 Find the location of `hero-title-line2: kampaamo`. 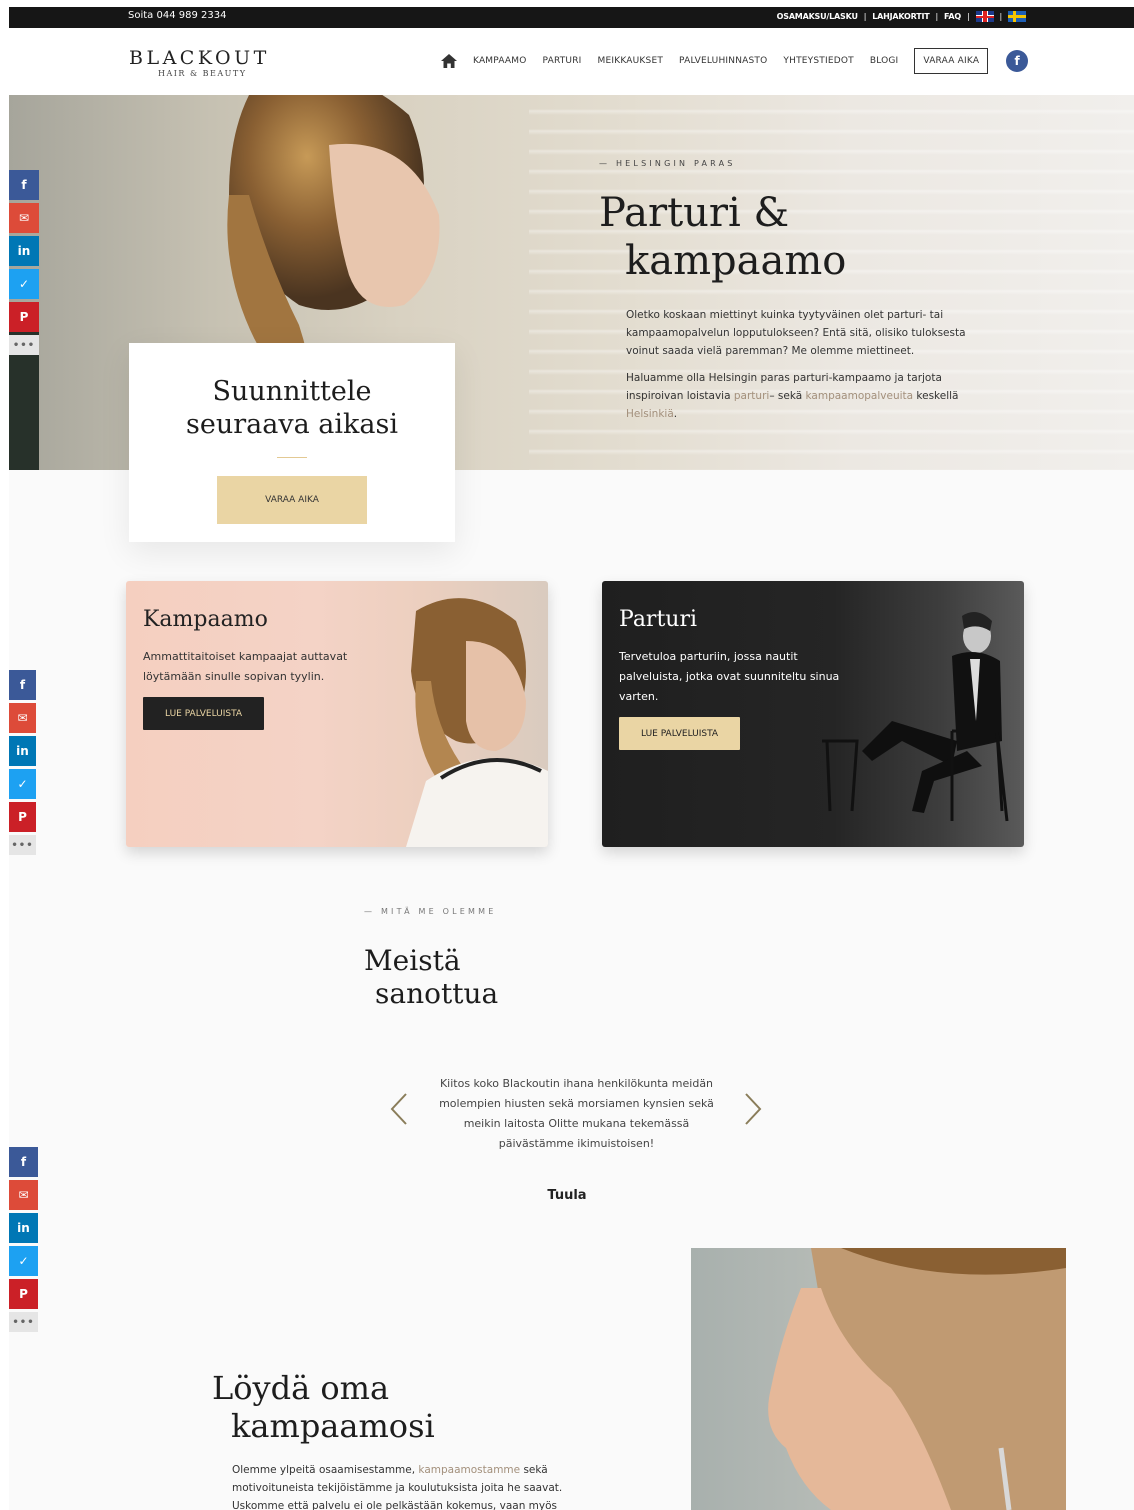

hero-title-line2: kampaamo is located at coordinates (736, 261).